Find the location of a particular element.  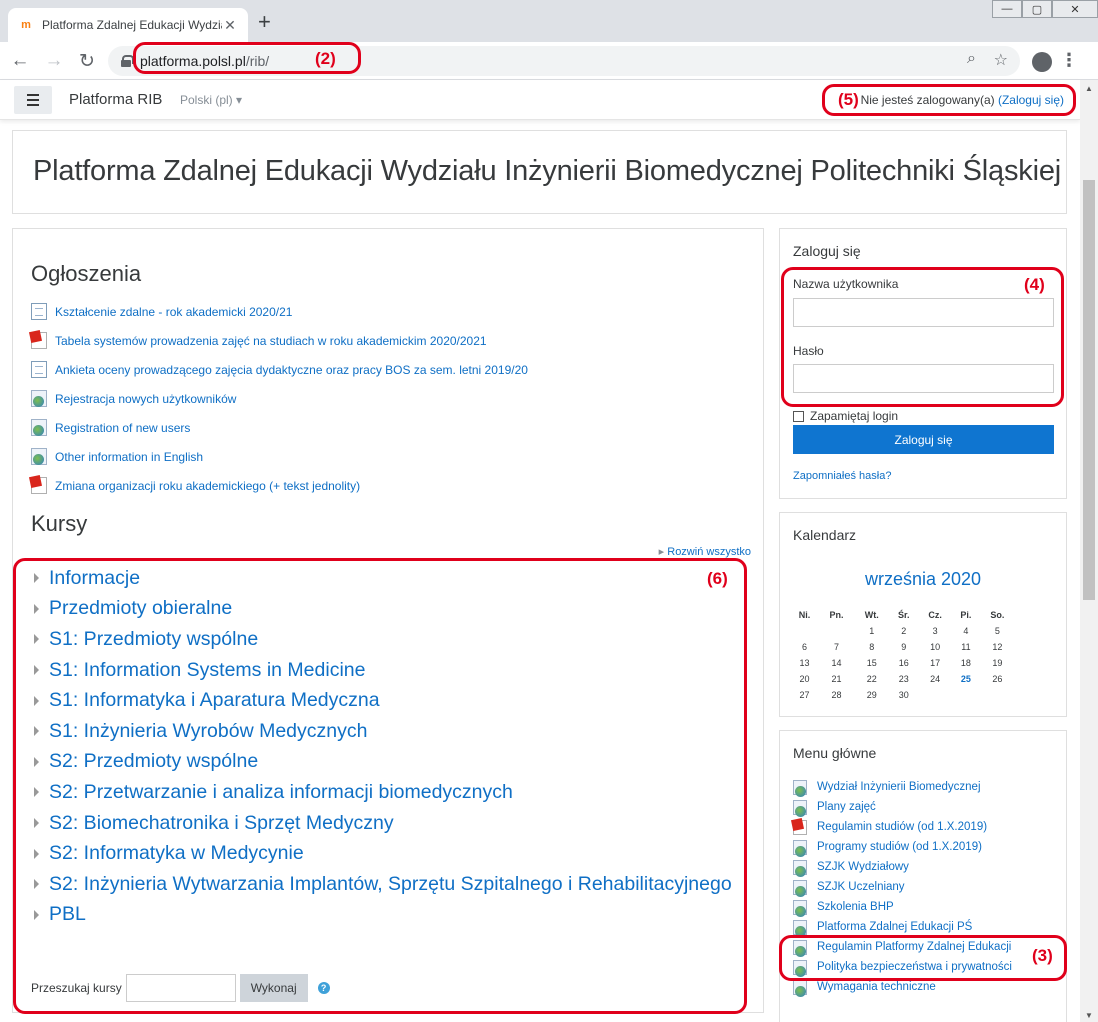

calendar-day: 25 is located at coordinates (966, 679).